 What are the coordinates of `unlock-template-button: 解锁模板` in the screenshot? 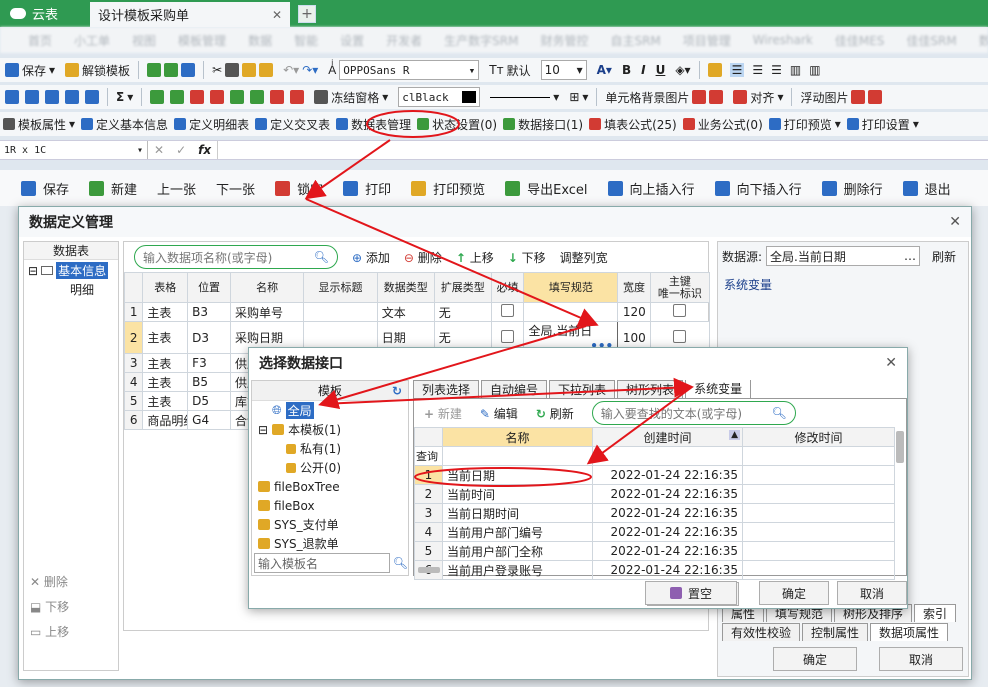 It's located at (97, 70).